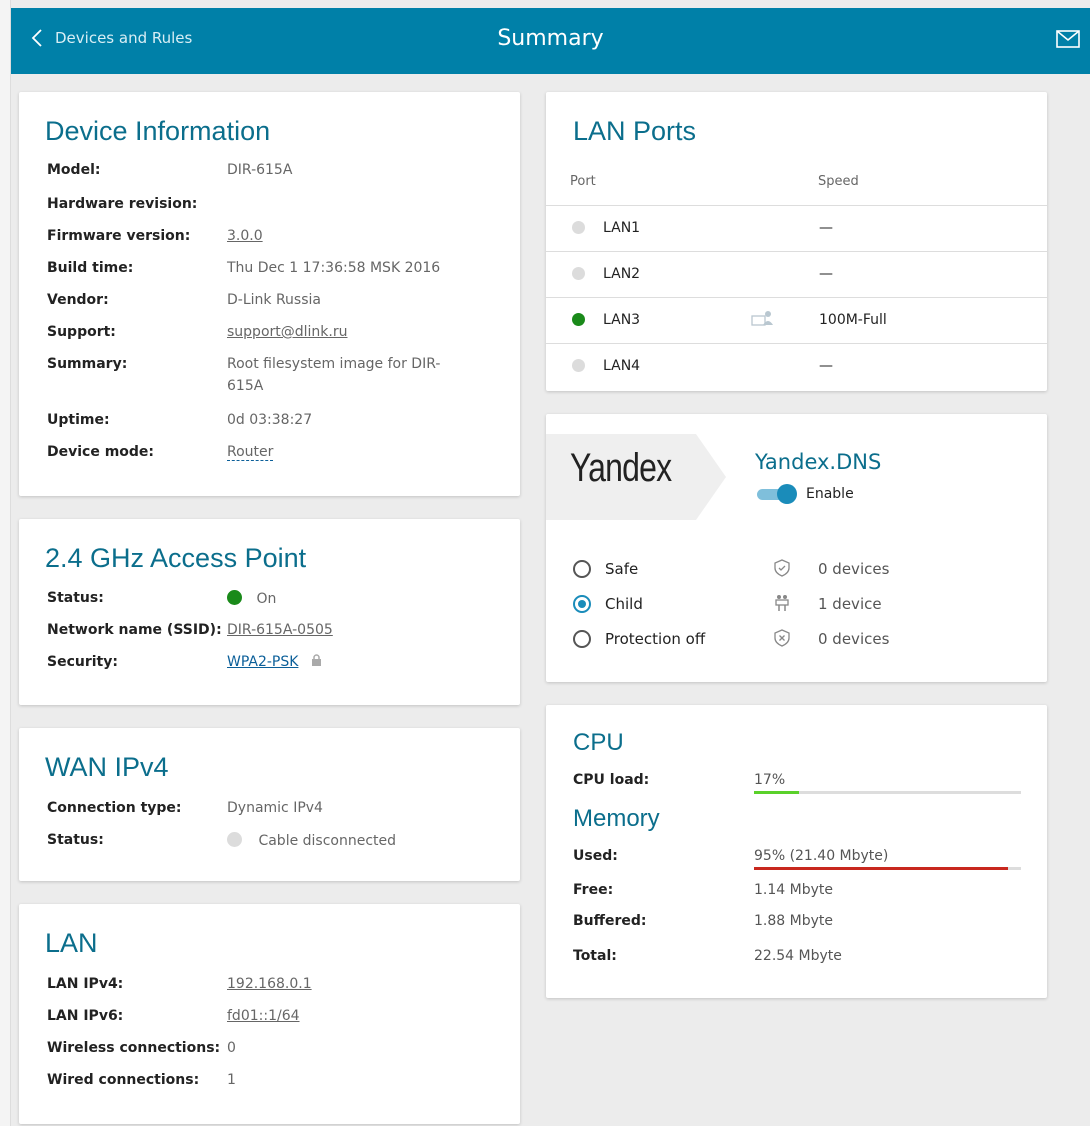  I want to click on memory-title: Memory, so click(616, 818).